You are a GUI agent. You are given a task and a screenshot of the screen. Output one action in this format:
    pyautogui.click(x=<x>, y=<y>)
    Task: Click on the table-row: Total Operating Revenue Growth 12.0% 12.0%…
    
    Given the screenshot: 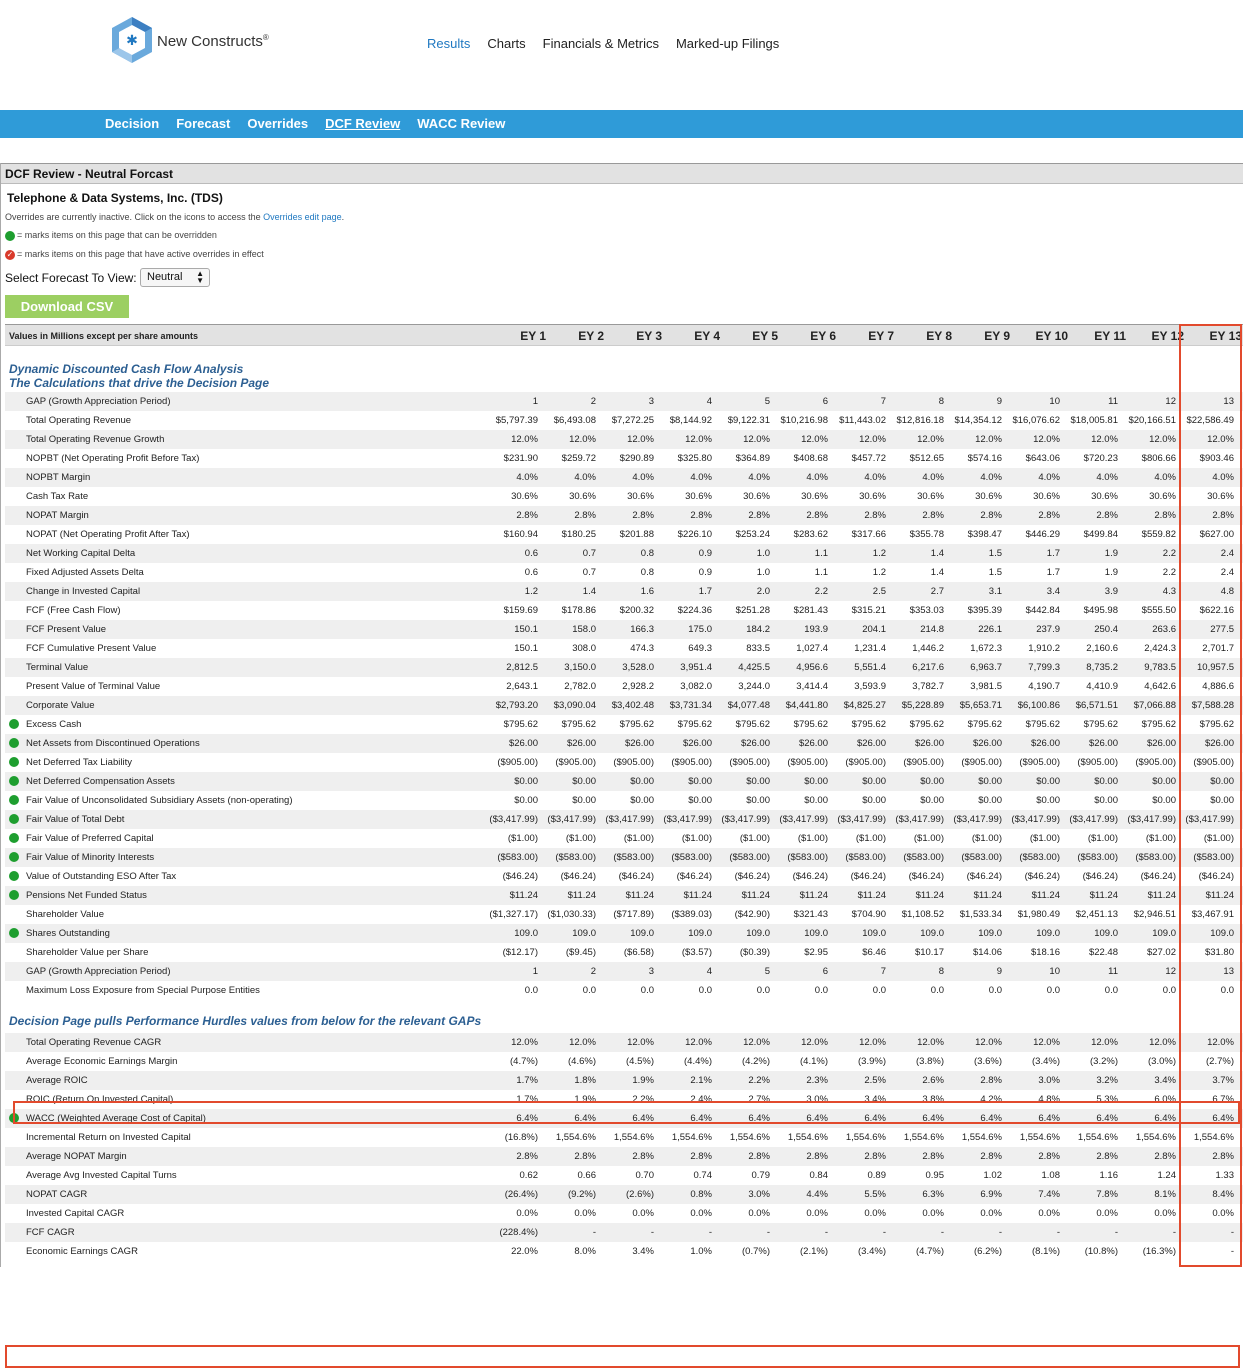 What is the action you would take?
    pyautogui.click(x=624, y=439)
    